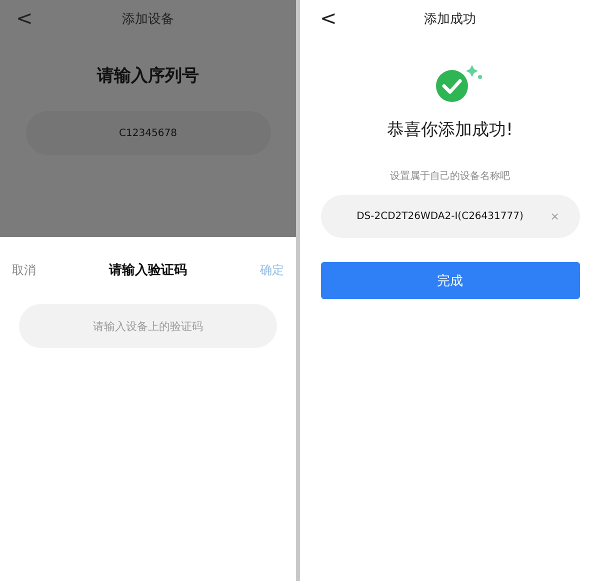 This screenshot has width=600, height=581. Describe the element at coordinates (148, 133) in the screenshot. I see `serial-field: C12345678` at that location.